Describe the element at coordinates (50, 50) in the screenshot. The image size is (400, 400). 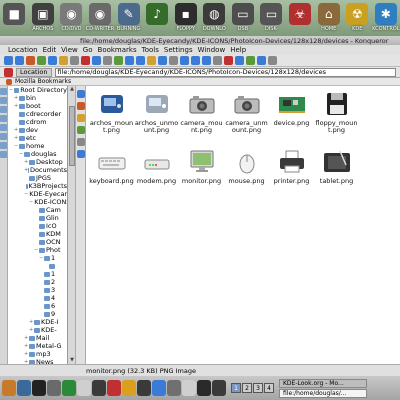
I see `menu-edit: Edit` at that location.